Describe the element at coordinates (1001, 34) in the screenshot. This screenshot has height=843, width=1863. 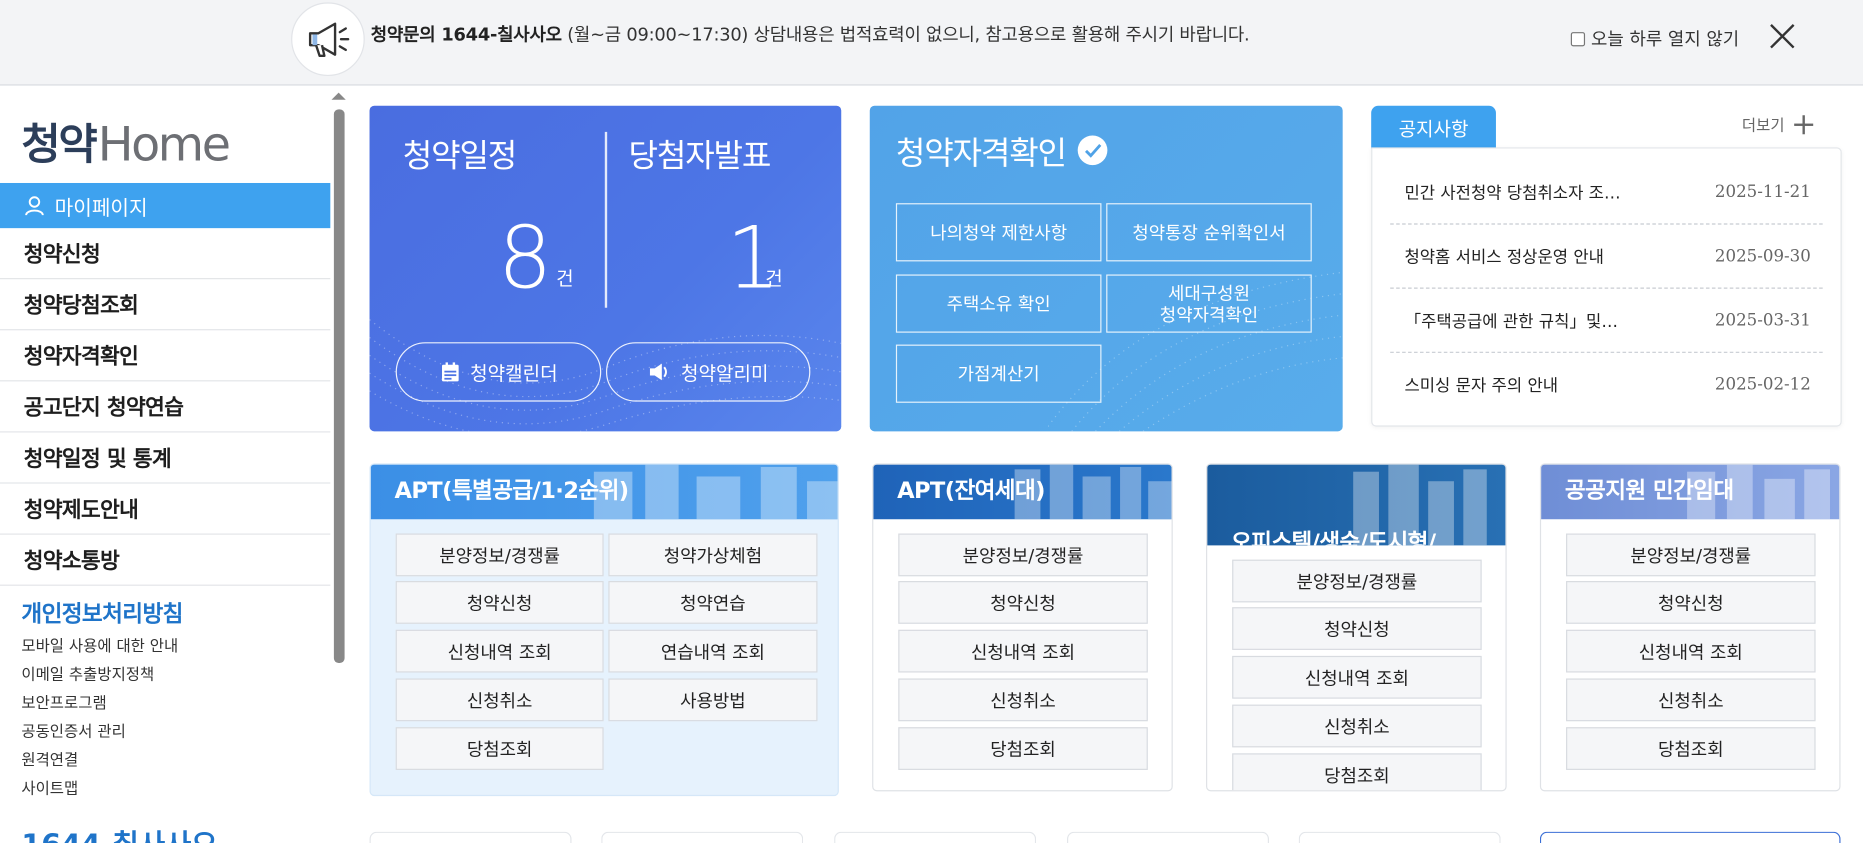
I see `notice-message: 상담내용은 법적효력이 없으니, 참고용으로 활용해 주시기 바랍니다.` at that location.